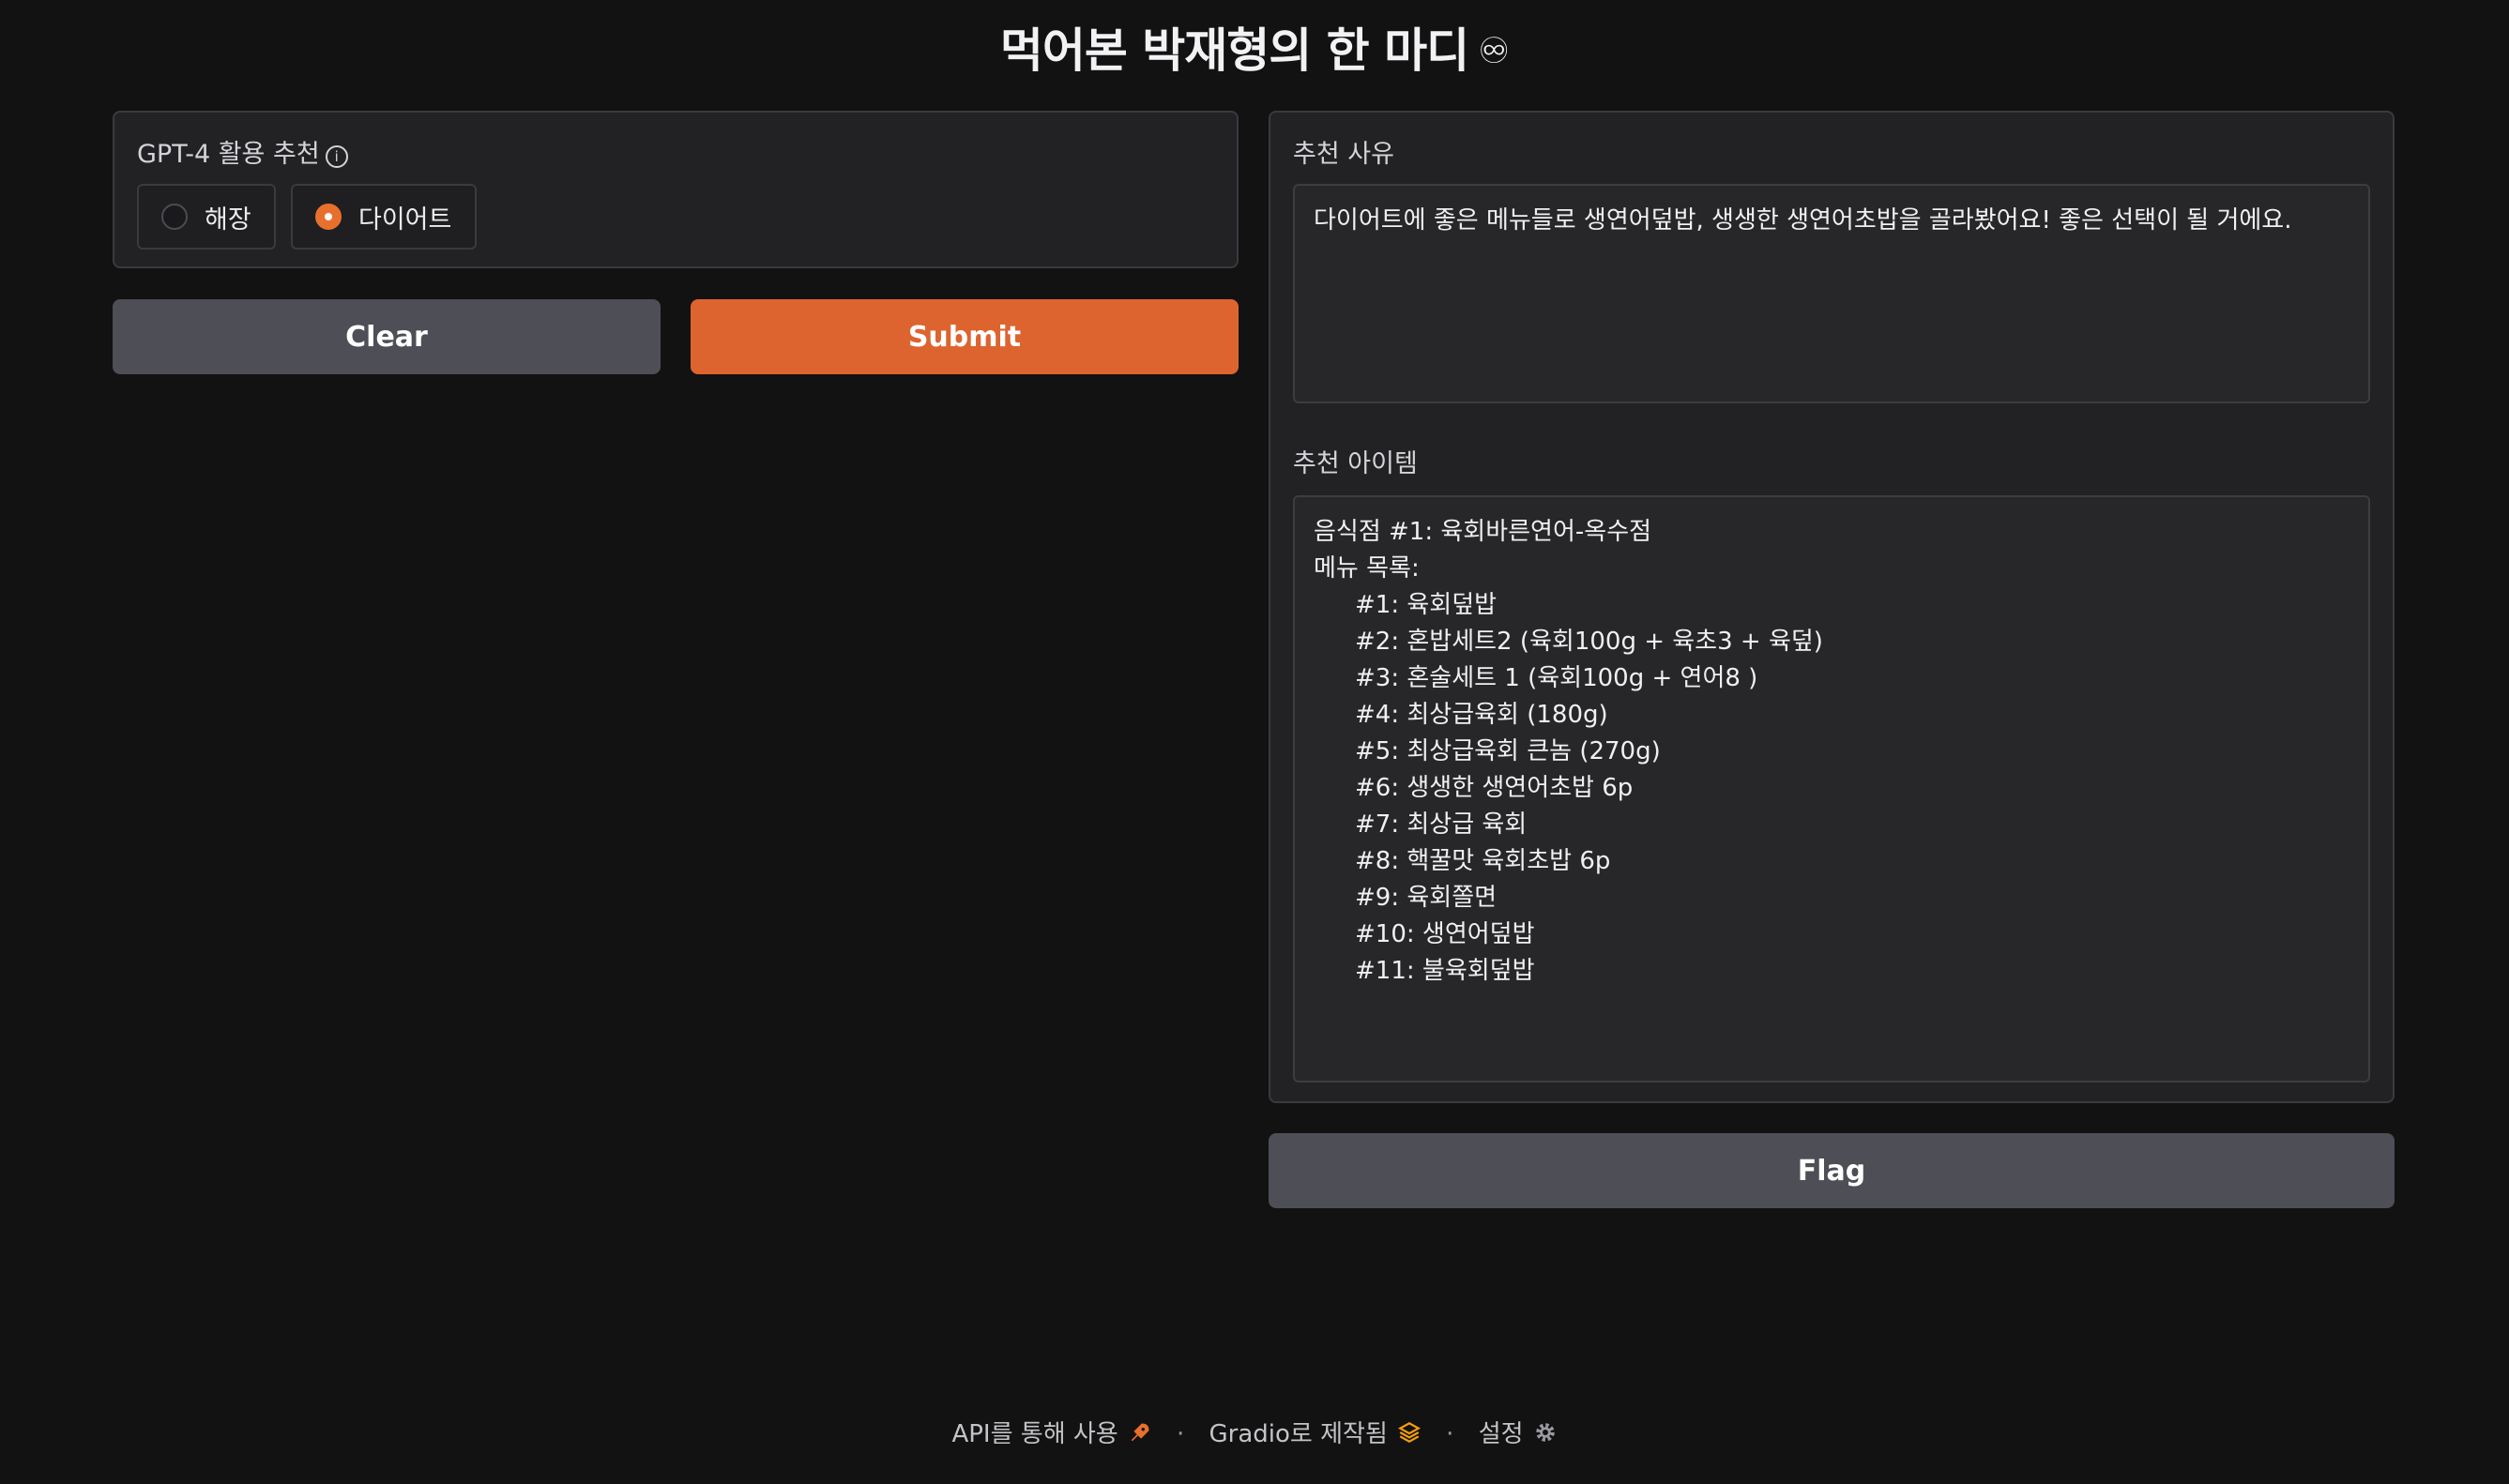  Describe the element at coordinates (228, 220) in the screenshot. I see `radio-option-label: 해장` at that location.